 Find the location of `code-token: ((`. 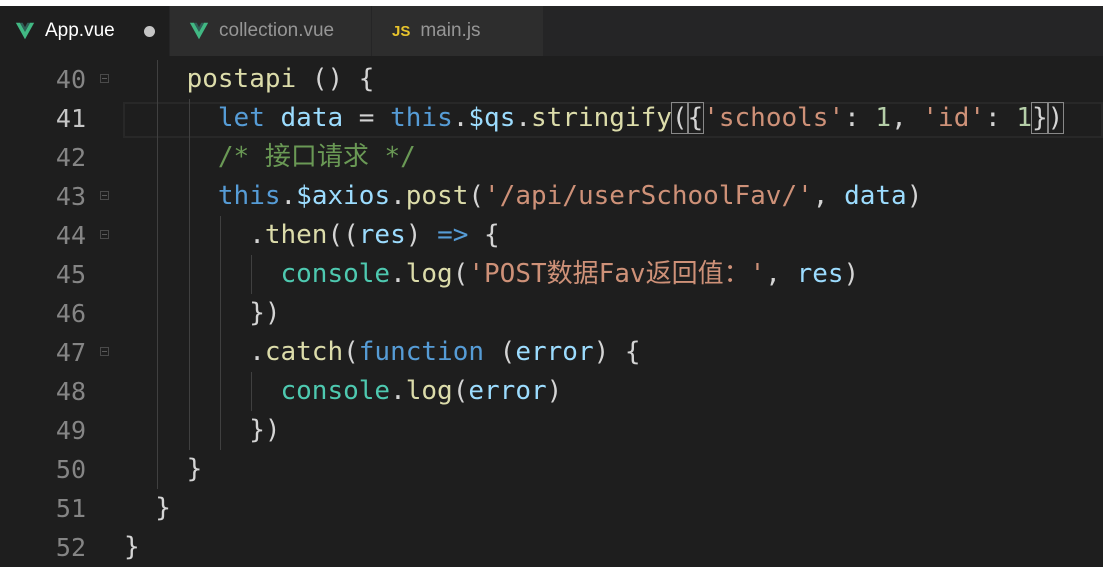

code-token: (( is located at coordinates (343, 235).